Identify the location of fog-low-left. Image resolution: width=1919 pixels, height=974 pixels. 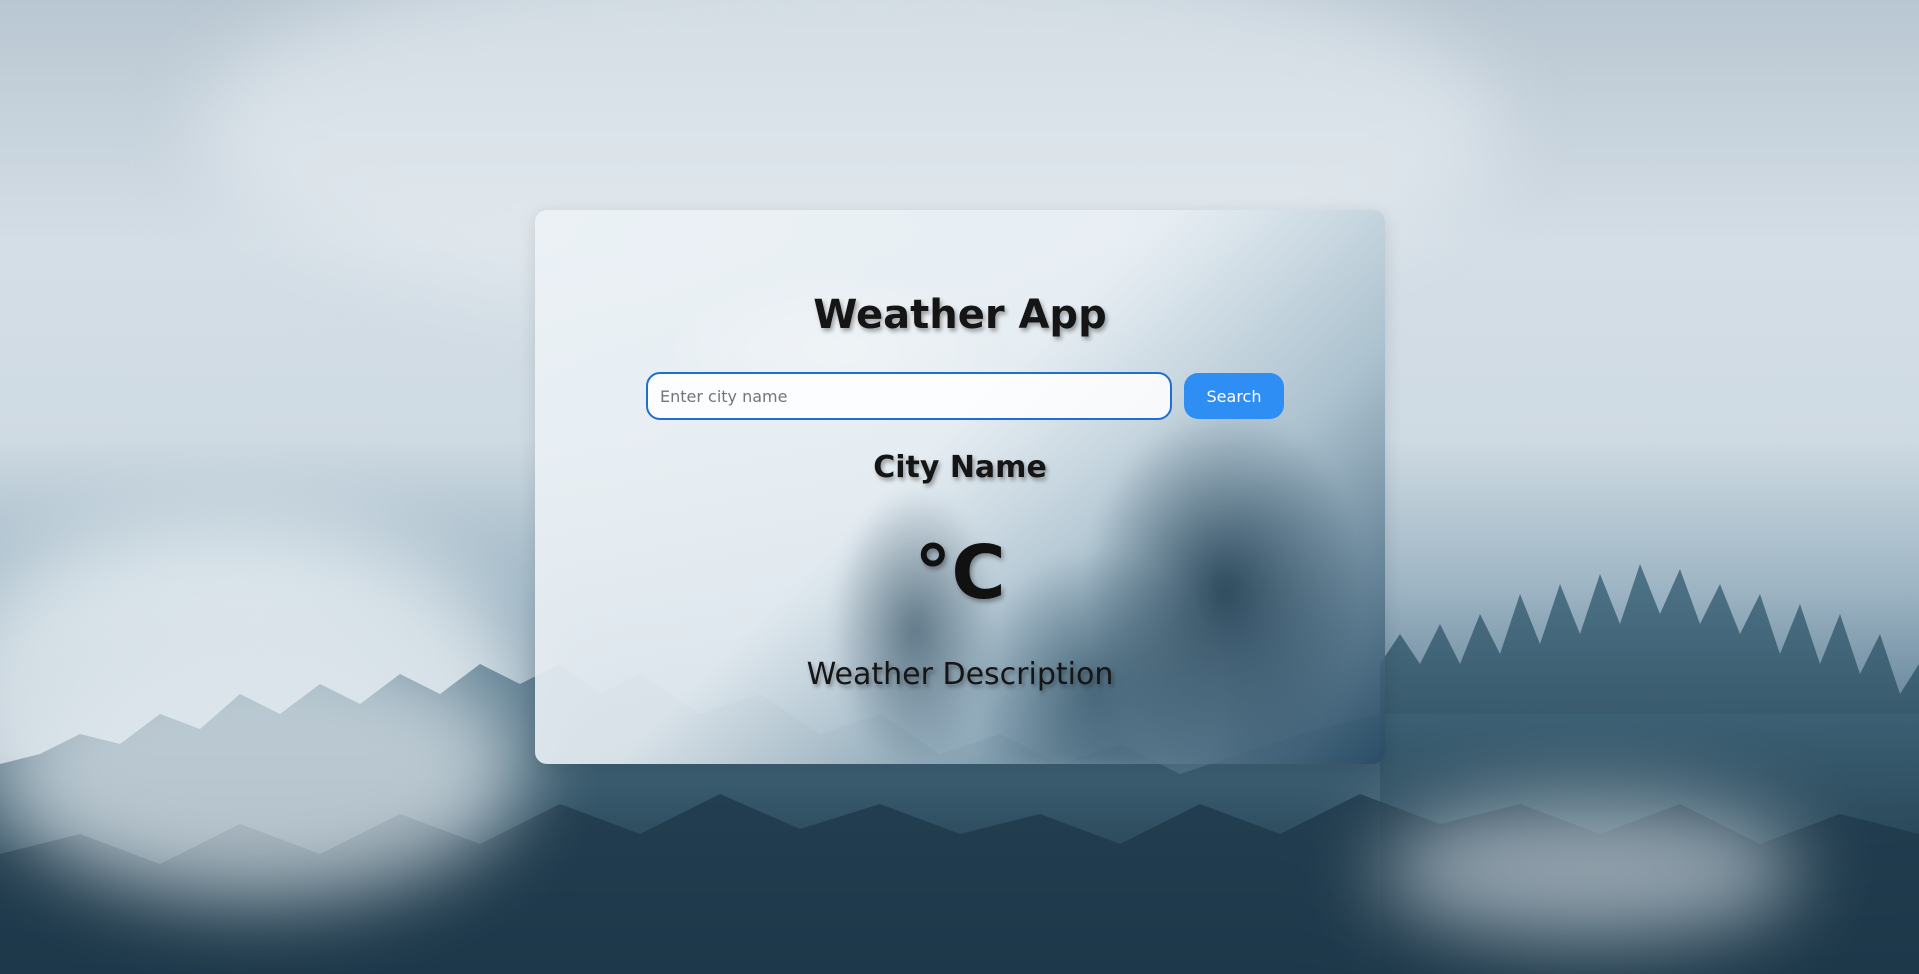
(260, 770).